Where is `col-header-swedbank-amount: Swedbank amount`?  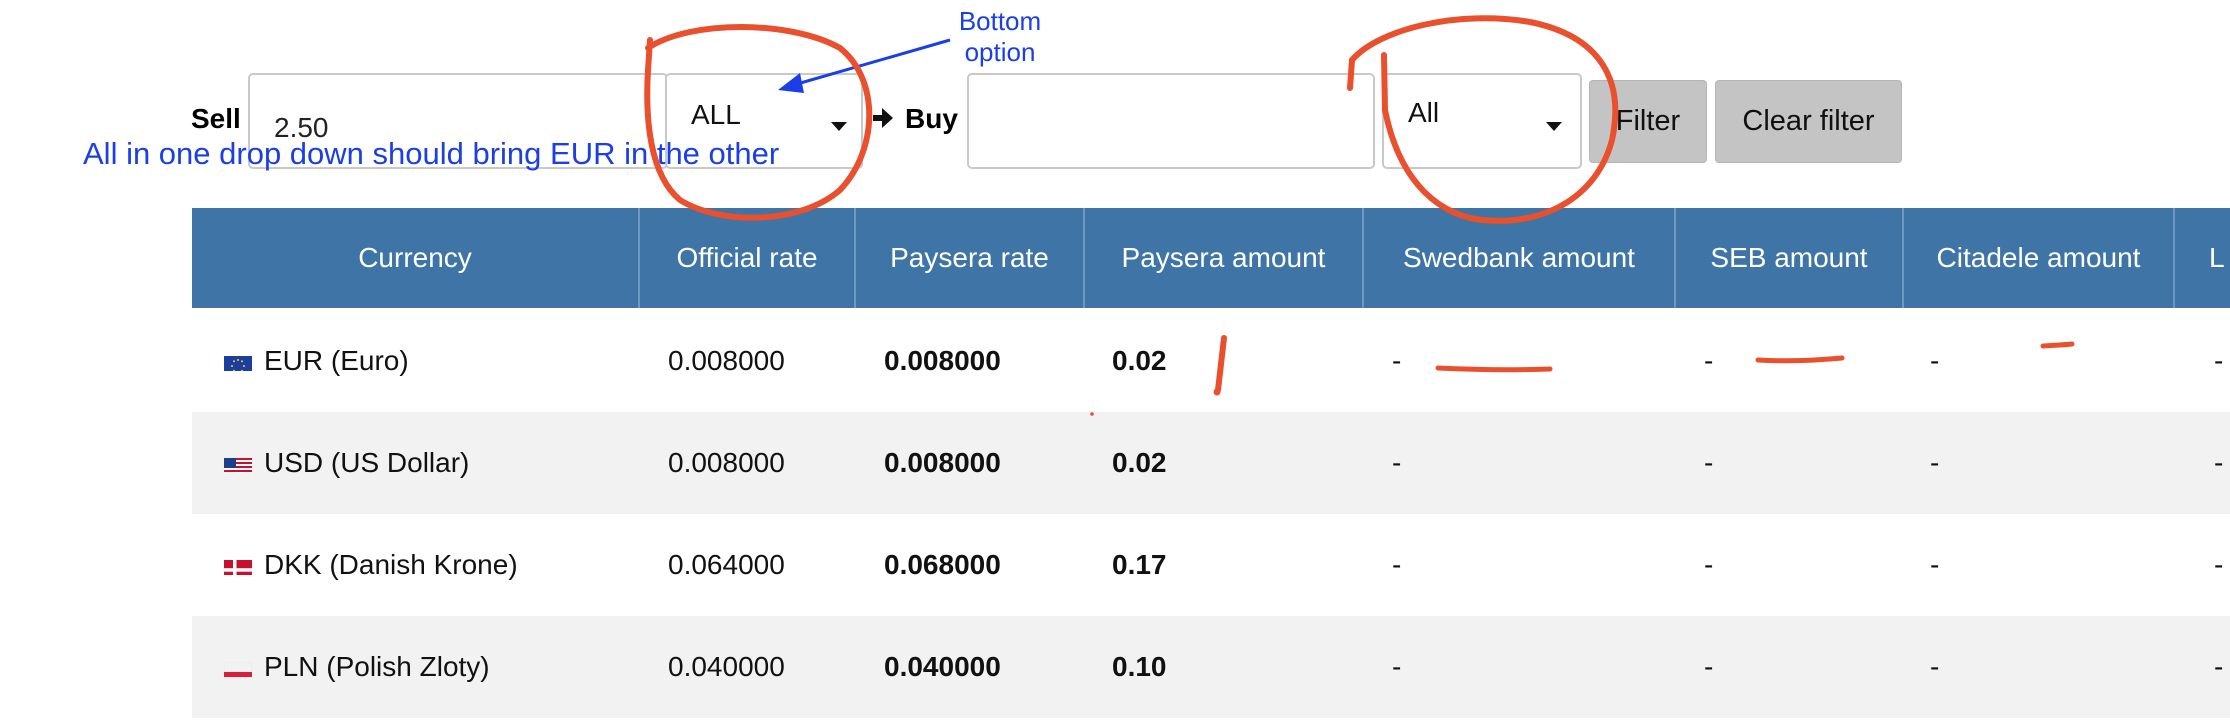 col-header-swedbank-amount: Swedbank amount is located at coordinates (1518, 258).